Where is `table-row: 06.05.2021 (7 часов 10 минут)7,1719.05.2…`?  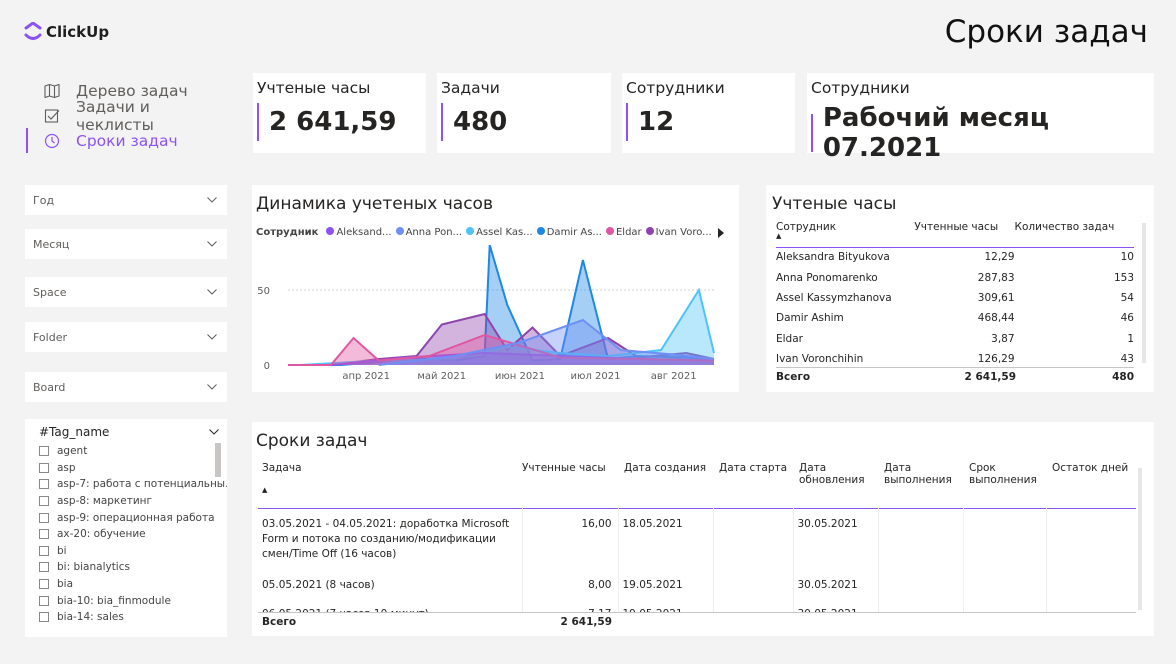
table-row: 06.05.2021 (7 часов 10 минут)7,1719.05.2… is located at coordinates (697, 605).